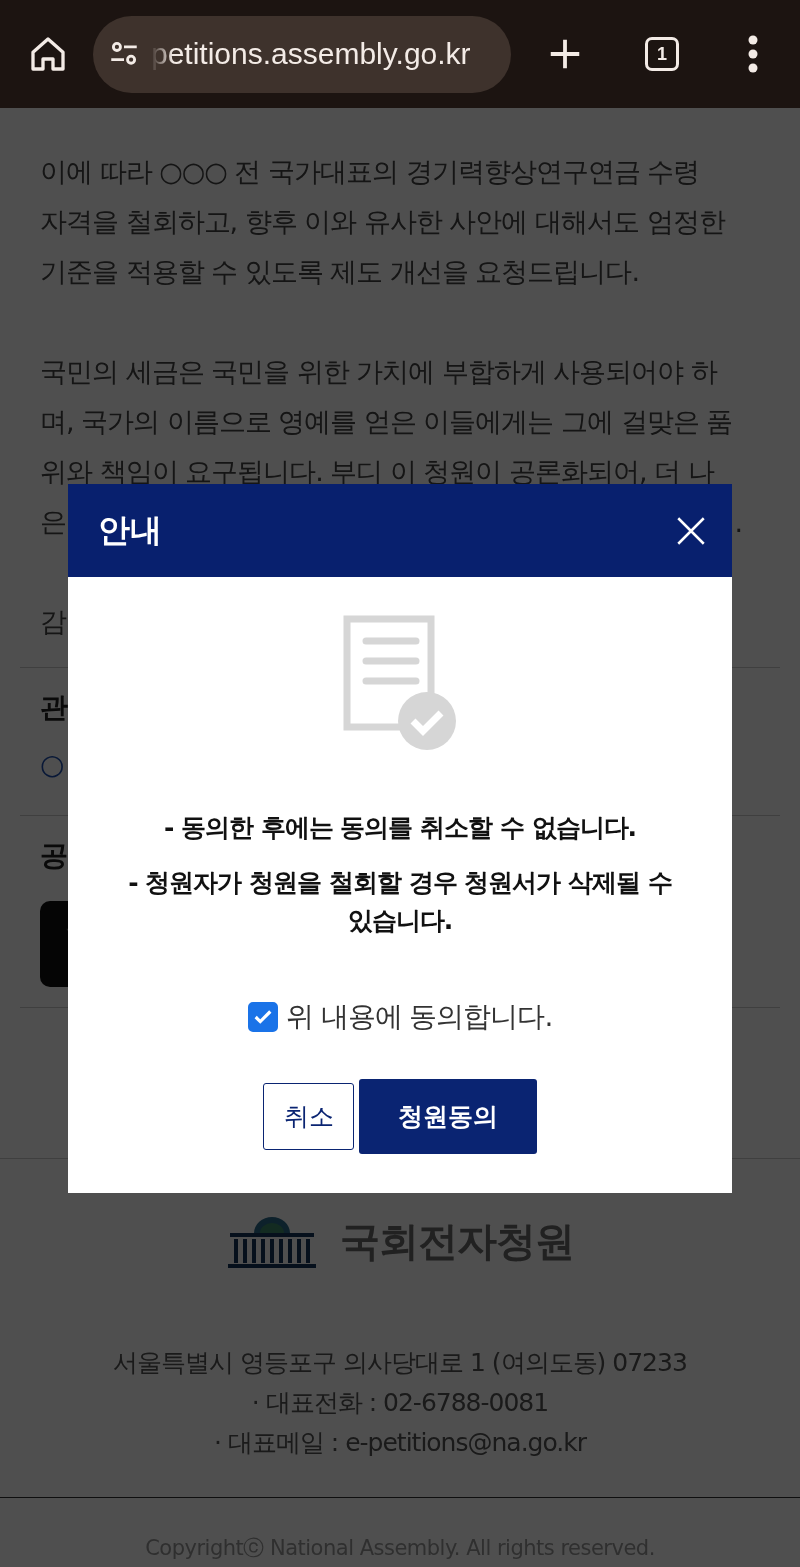 The image size is (800, 1567). What do you see at coordinates (370, 172) in the screenshot?
I see `body-text-line: 이에 따라 ○○○ 전 국가대표의 경기력향상연구연금 수령` at bounding box center [370, 172].